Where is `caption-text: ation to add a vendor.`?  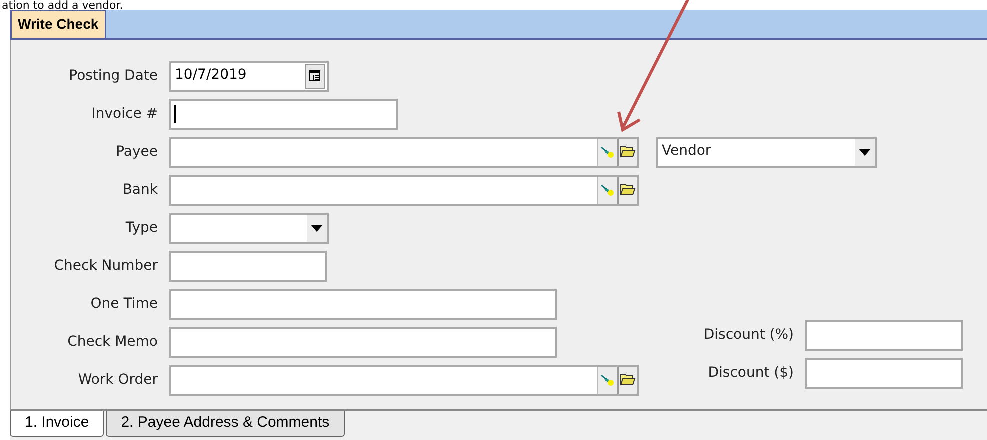 caption-text: ation to add a vendor. is located at coordinates (63, 5).